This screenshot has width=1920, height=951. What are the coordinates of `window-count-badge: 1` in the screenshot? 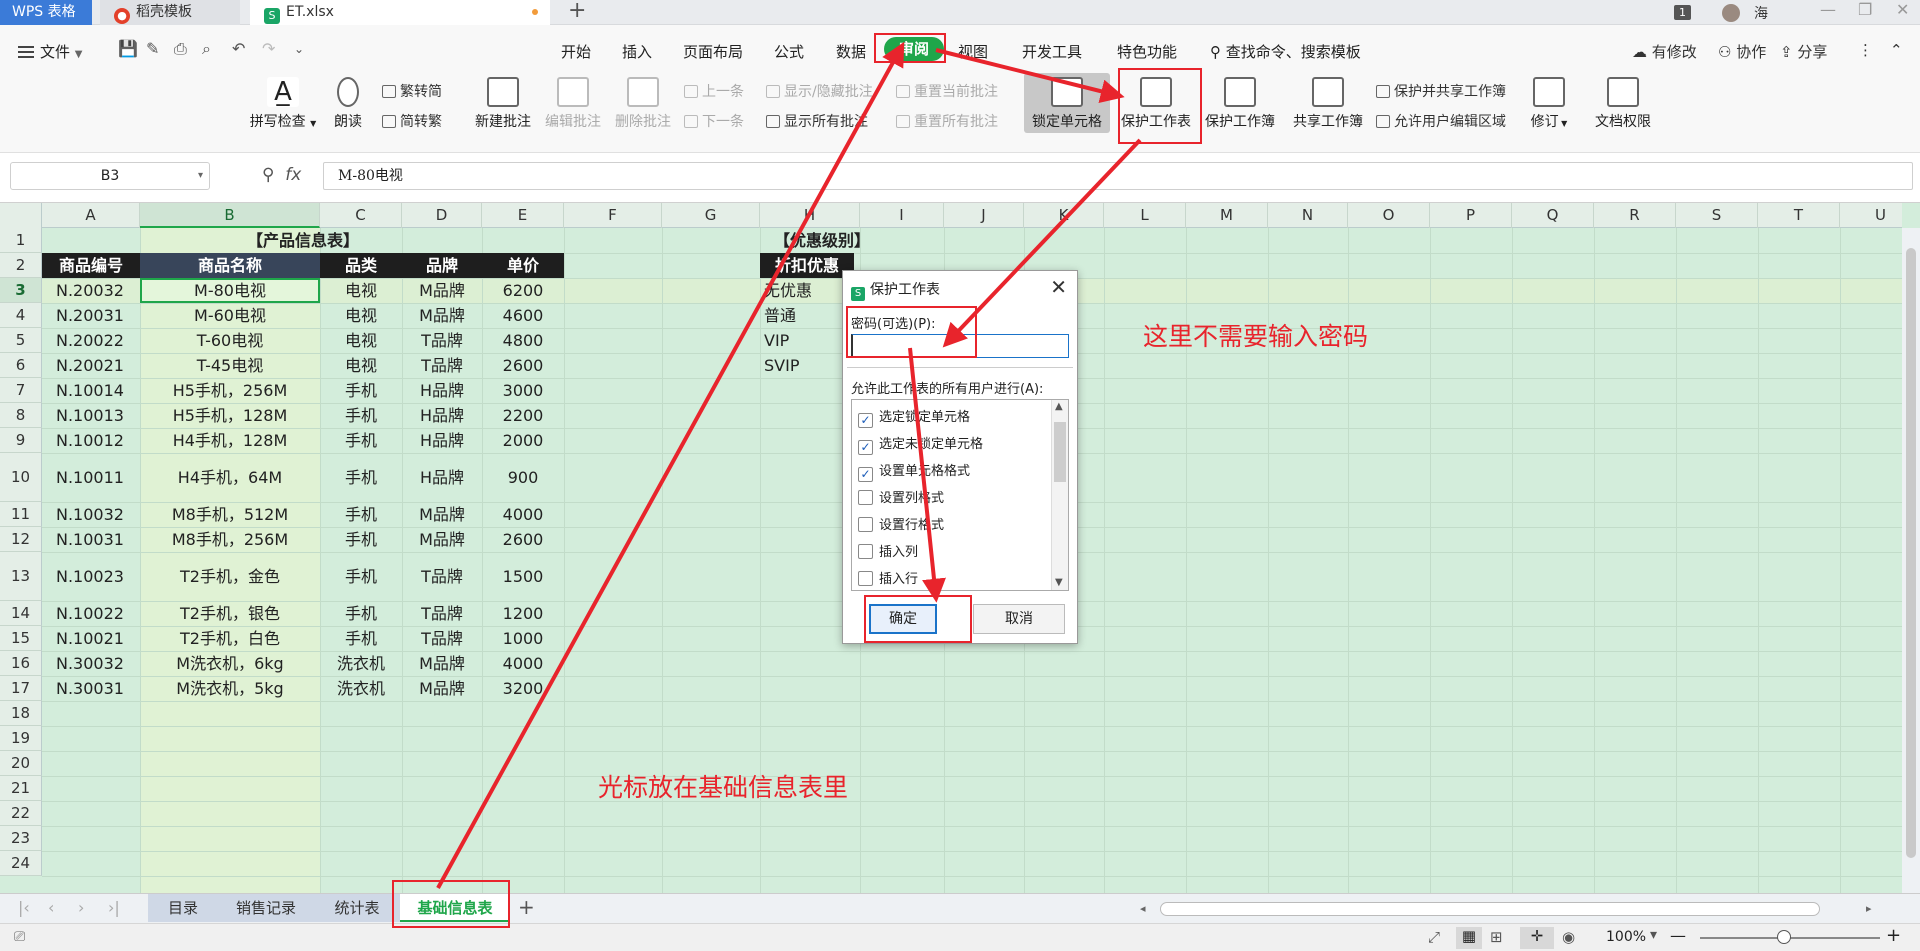 It's located at (1682, 12).